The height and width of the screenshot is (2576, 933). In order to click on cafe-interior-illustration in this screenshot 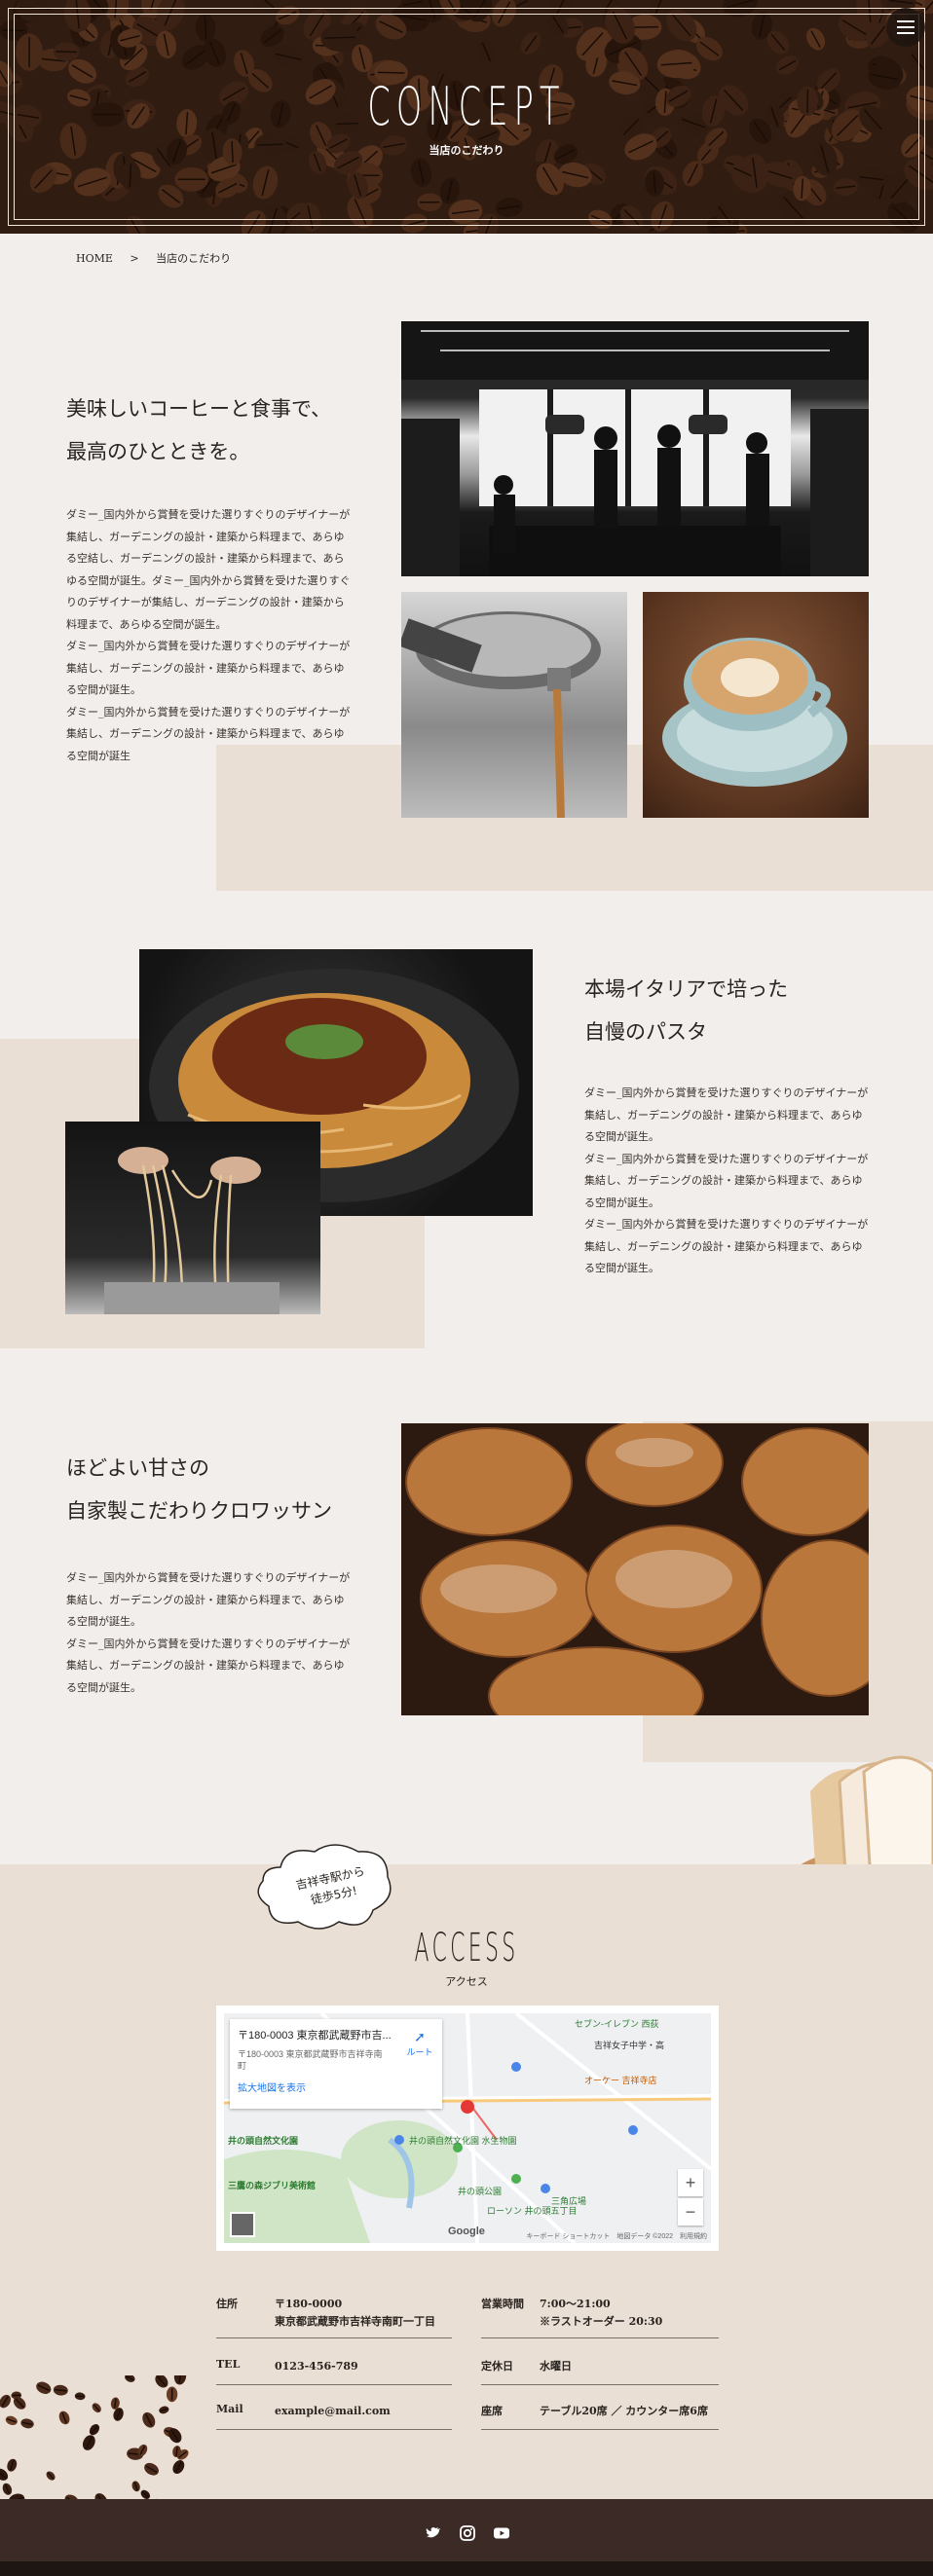, I will do `click(635, 448)`.